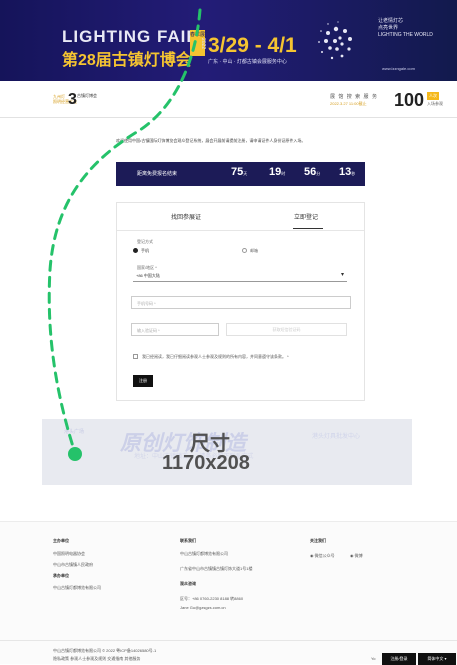 The height and width of the screenshot is (665, 457). I want to click on tab-divider, so click(240, 230).